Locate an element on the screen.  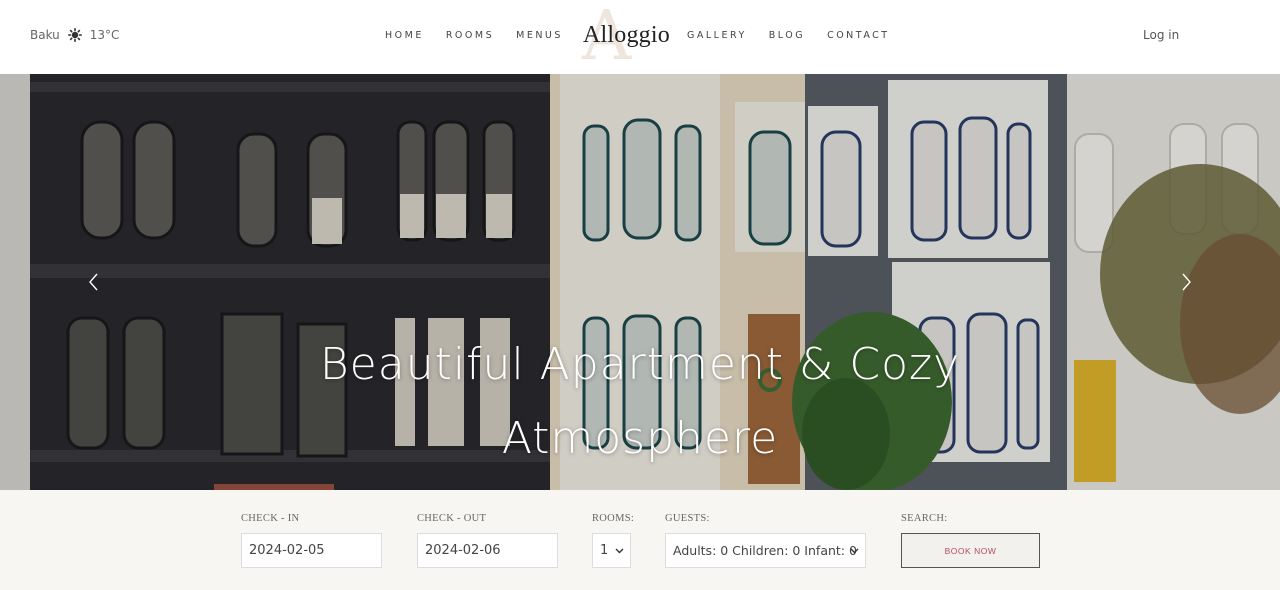
checkin-label: CHECK - IN is located at coordinates (270, 518).